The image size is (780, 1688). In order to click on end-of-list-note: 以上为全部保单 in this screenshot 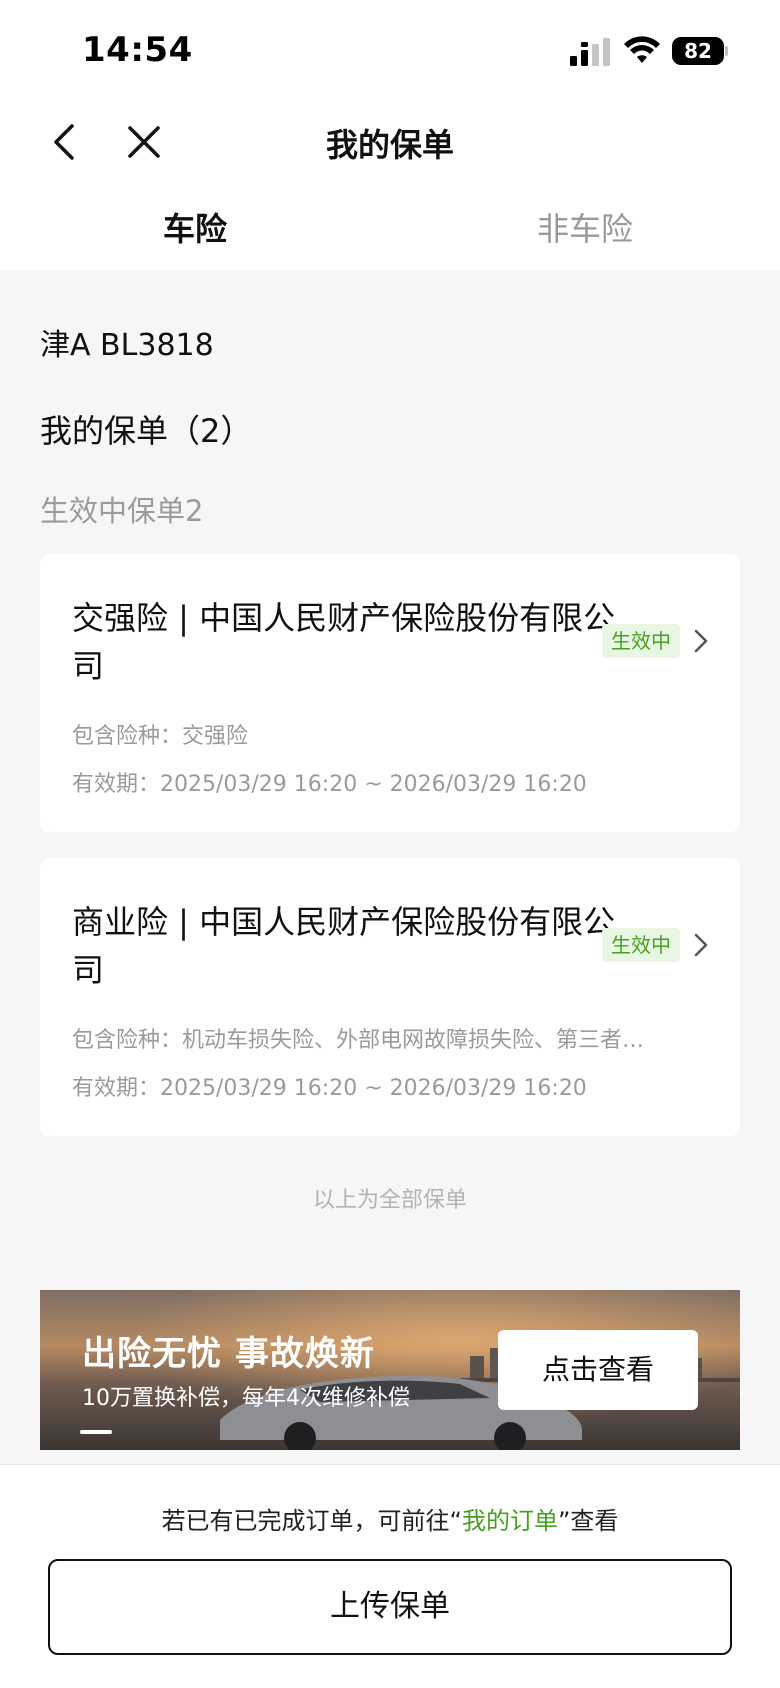, I will do `click(389, 1200)`.